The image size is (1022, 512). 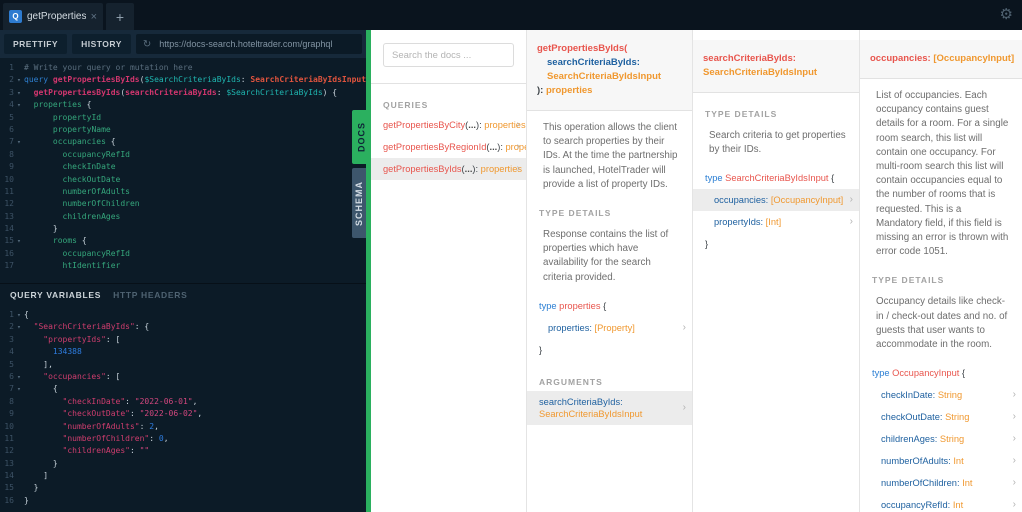 I want to click on variables-tabs: QUERY VARIABLES HTTP HEADERS, so click(x=183, y=294).